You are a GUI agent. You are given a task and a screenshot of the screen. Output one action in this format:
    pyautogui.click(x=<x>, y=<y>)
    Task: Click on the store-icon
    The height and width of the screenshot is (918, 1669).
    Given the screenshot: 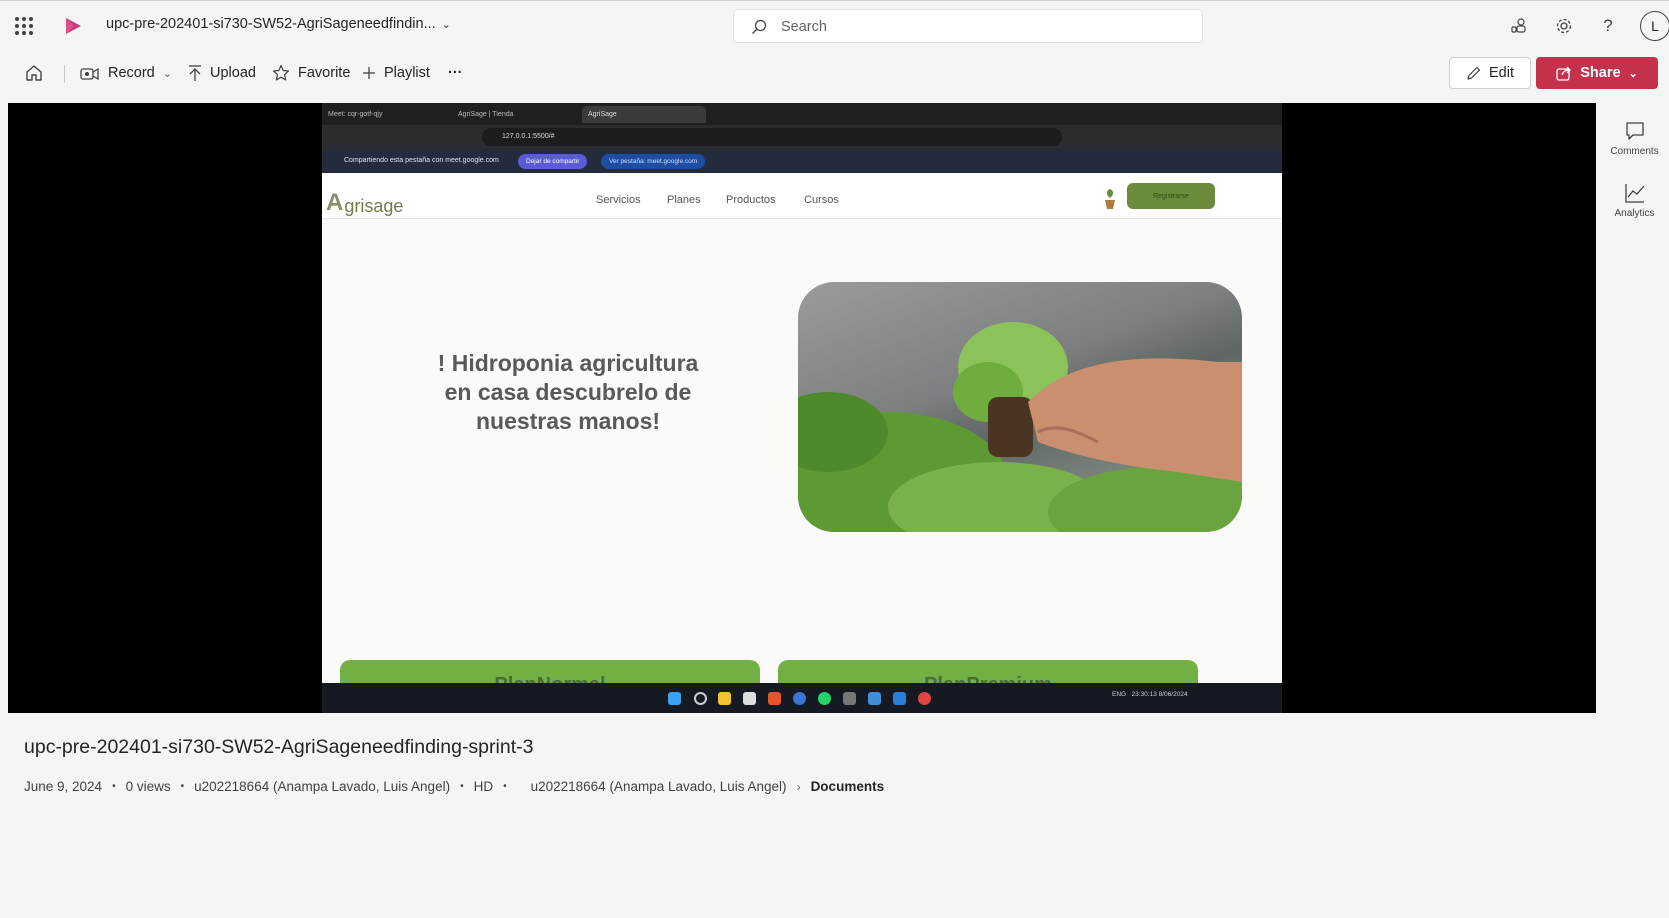 What is the action you would take?
    pyautogui.click(x=749, y=698)
    